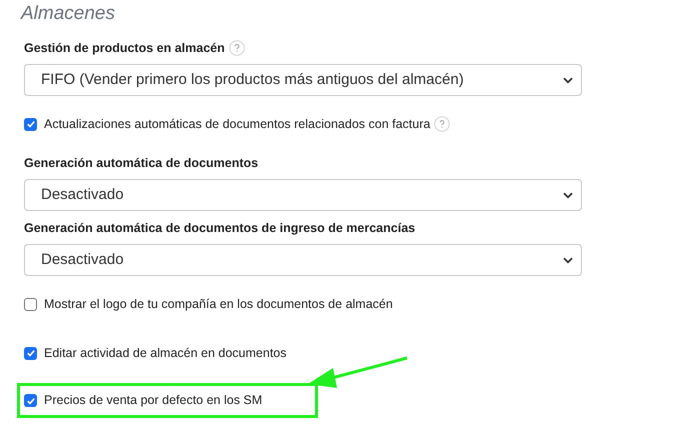 The width and height of the screenshot is (673, 424). Describe the element at coordinates (303, 80) in the screenshot. I see `dropdown-select: FIFO (Vender primero los productos más antiguos del almacén)` at that location.